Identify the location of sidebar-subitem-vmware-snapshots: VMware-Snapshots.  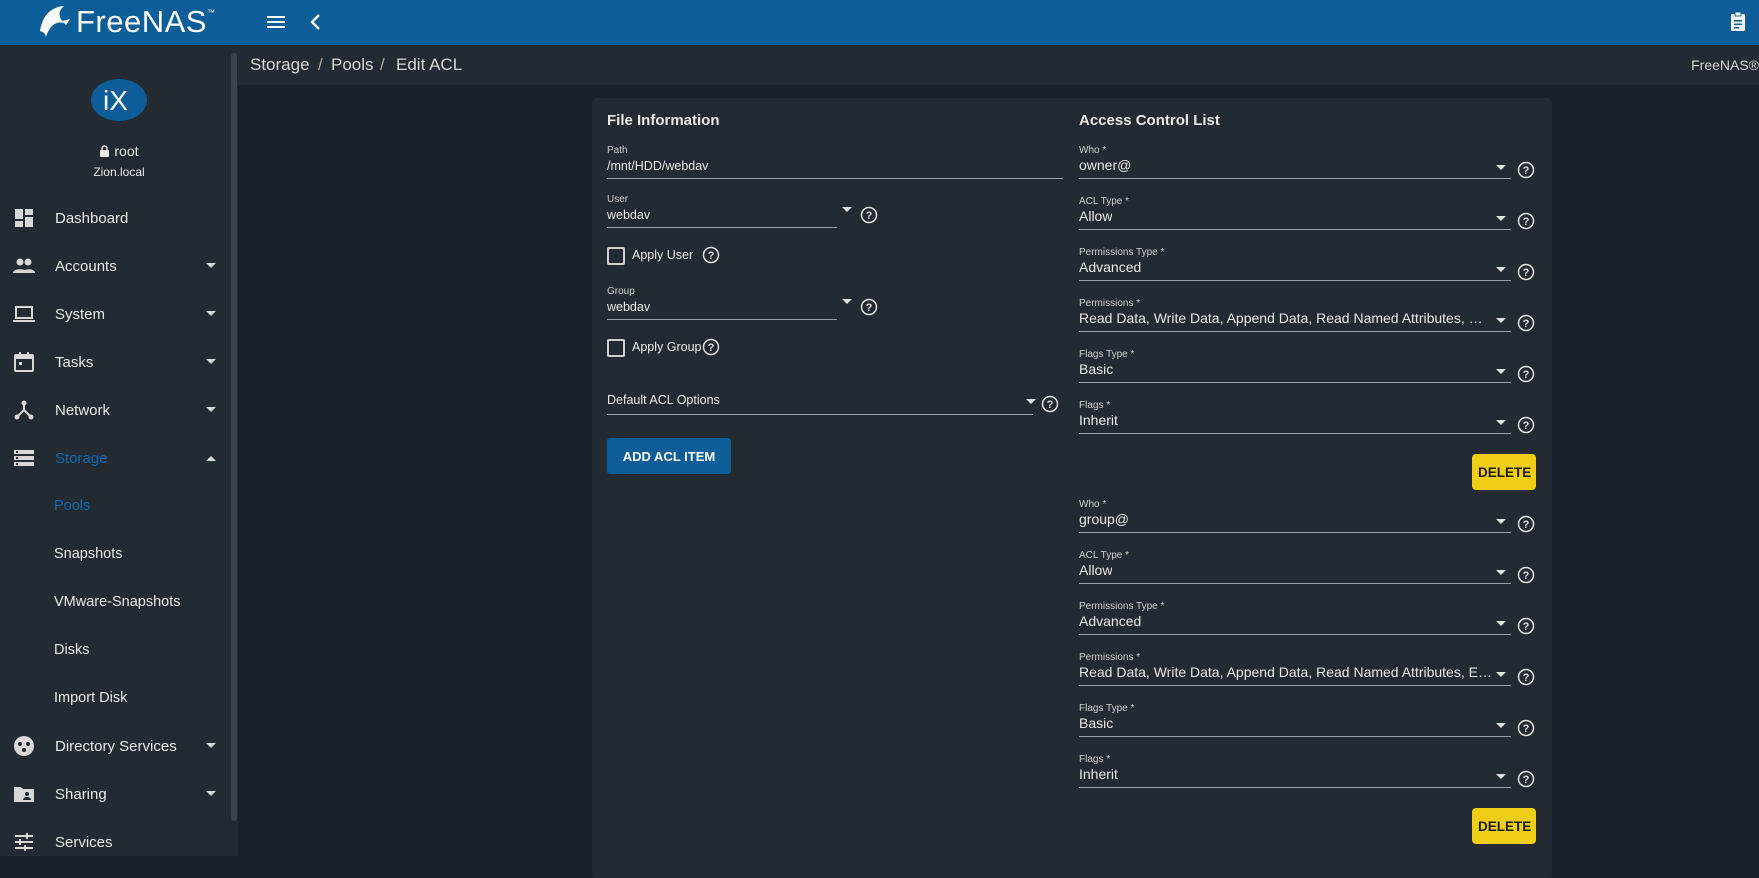
(116, 602).